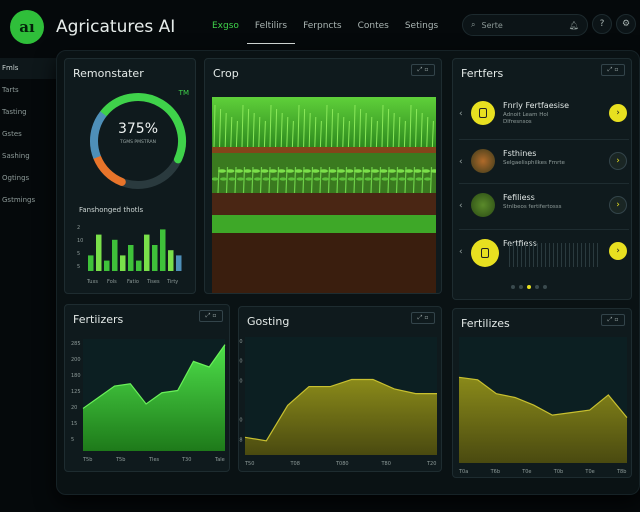 The width and height of the screenshot is (640, 512). What do you see at coordinates (241, 421) in the screenshot?
I see `y-tick-label: 150` at bounding box center [241, 421].